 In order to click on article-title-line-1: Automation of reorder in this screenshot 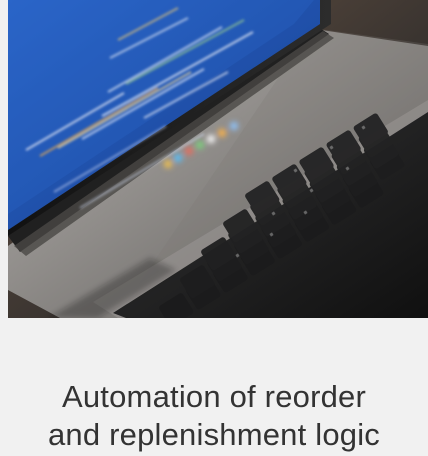, I will do `click(214, 396)`.